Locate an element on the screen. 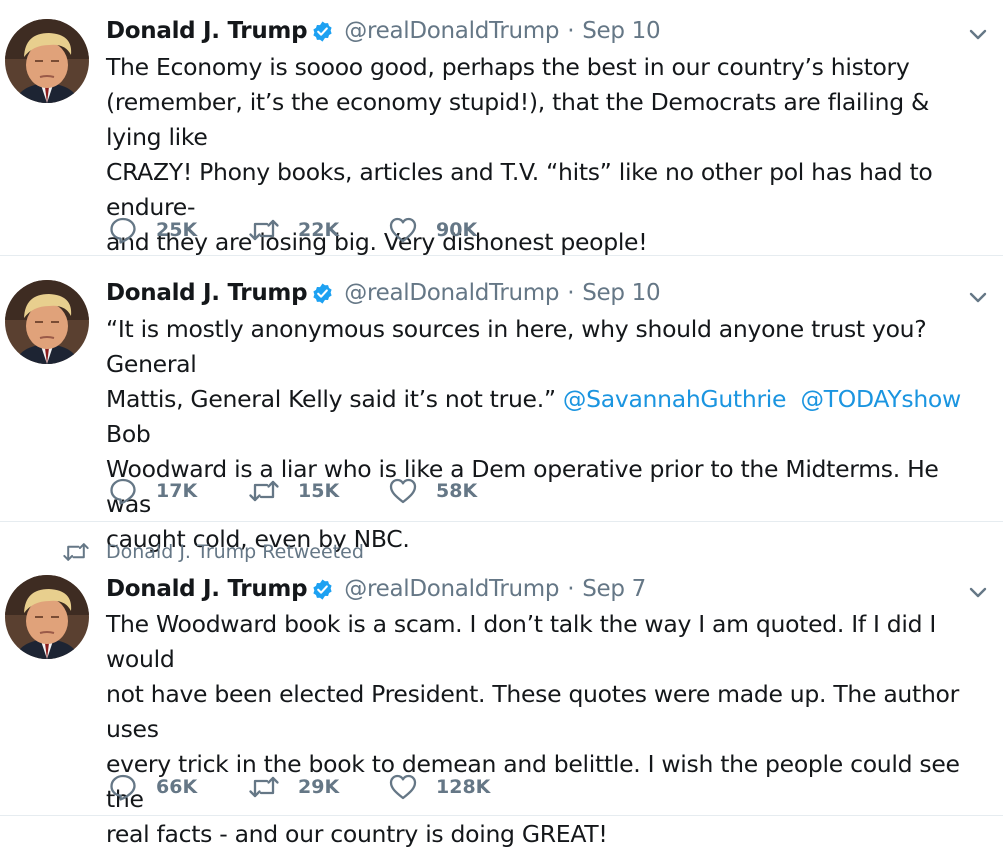  mention-link: @SavannahGuthrie is located at coordinates (675, 399).